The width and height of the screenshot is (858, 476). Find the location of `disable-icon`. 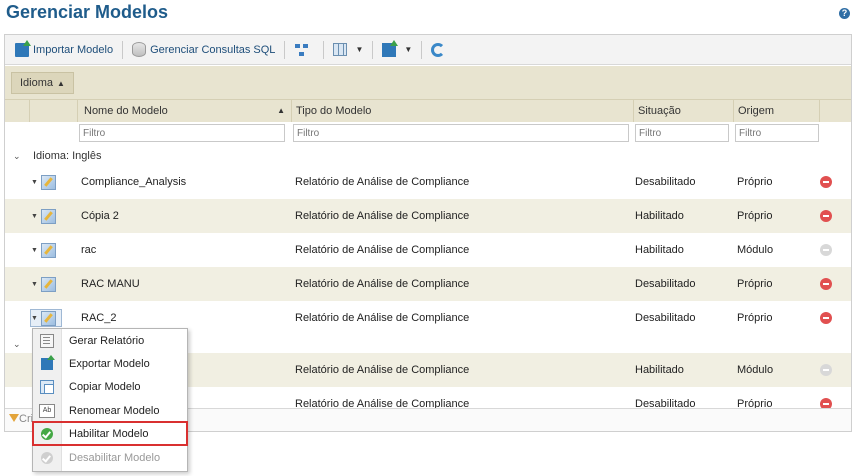

disable-icon is located at coordinates (47, 457).